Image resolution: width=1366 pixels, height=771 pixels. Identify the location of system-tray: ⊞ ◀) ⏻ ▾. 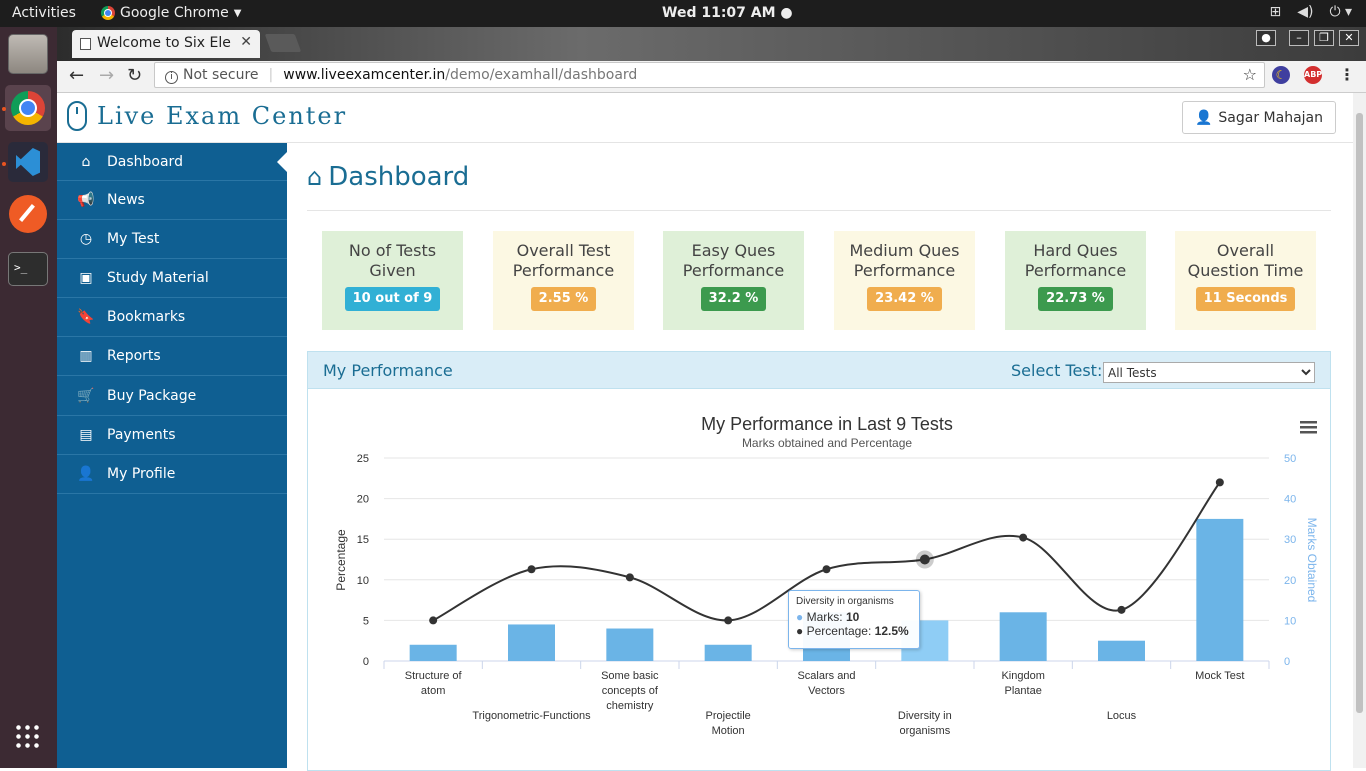
(1310, 12).